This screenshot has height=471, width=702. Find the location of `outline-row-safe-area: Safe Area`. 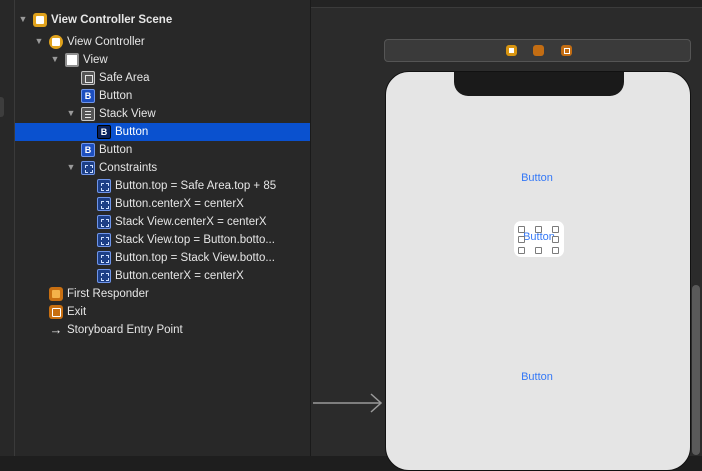

outline-row-safe-area: Safe Area is located at coordinates (162, 78).